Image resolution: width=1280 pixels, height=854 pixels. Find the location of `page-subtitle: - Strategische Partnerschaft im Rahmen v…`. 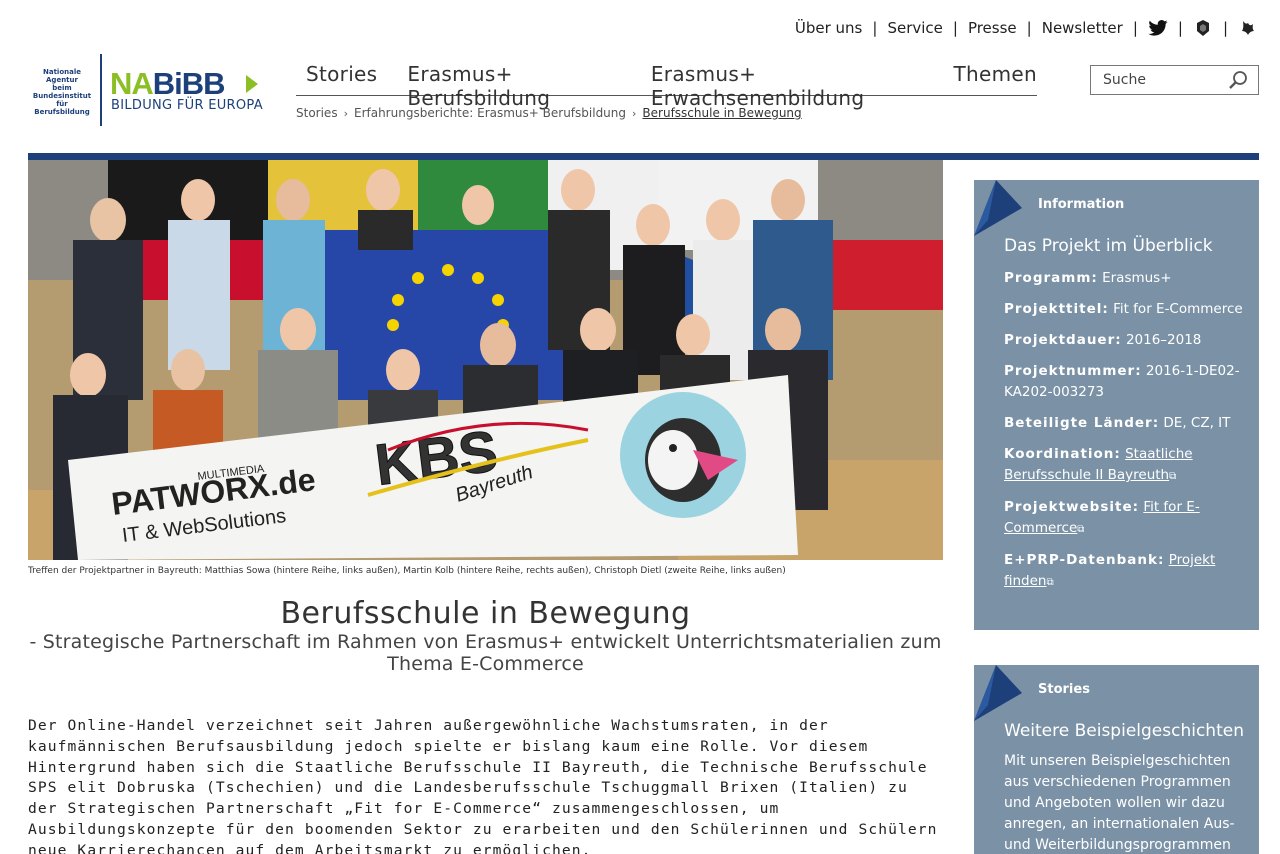

page-subtitle: - Strategische Partnerschaft im Rahmen v… is located at coordinates (485, 653).